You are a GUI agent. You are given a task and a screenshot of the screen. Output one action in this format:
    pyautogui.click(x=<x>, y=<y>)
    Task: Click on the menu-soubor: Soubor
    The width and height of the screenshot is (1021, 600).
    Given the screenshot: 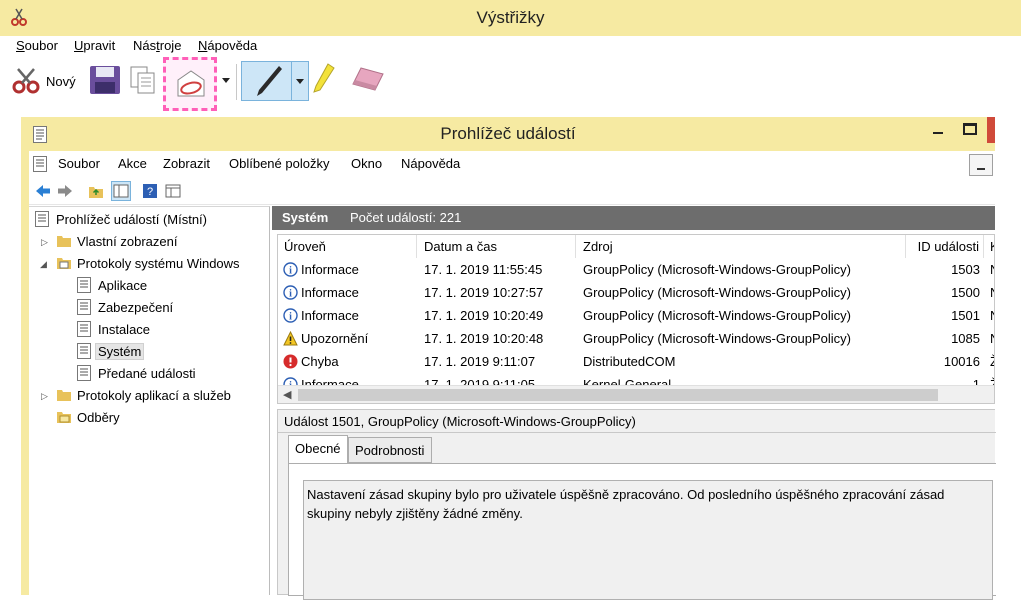 What is the action you would take?
    pyautogui.click(x=37, y=45)
    